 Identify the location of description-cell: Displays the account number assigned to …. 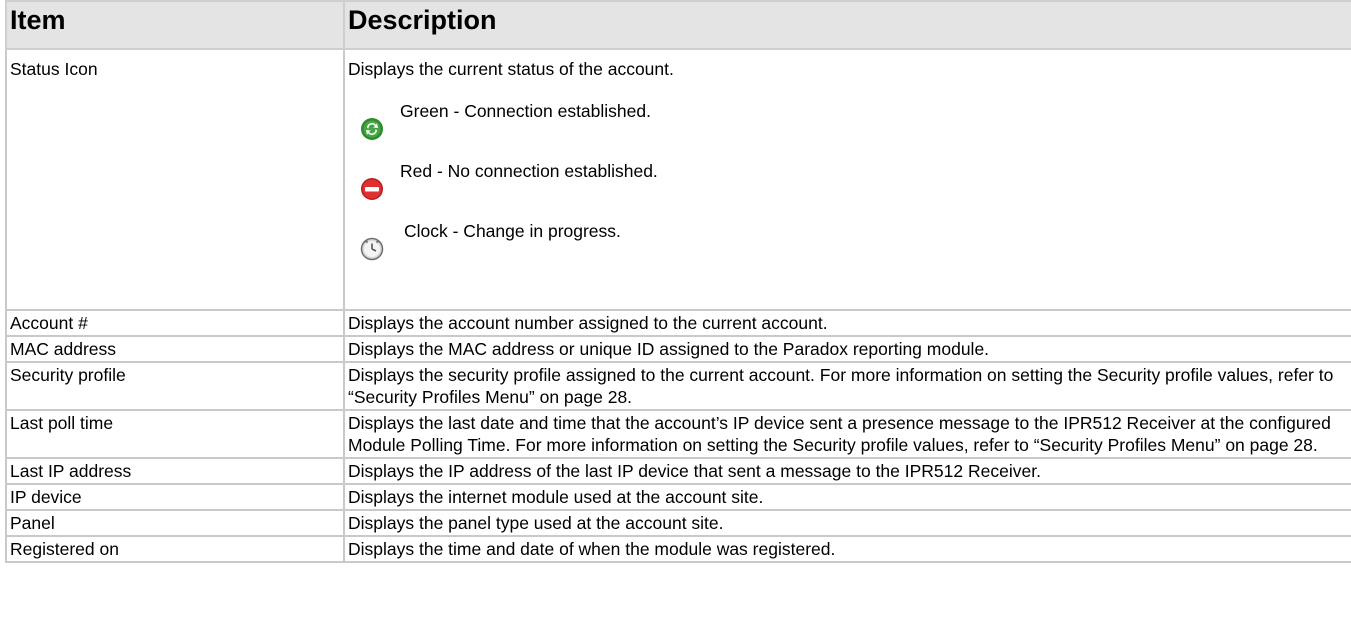
(847, 323).